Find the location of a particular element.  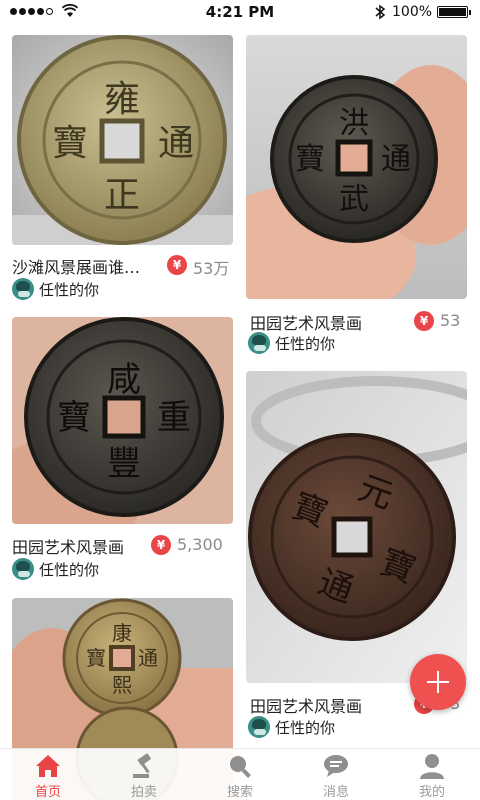

home-icon is located at coordinates (48, 766).